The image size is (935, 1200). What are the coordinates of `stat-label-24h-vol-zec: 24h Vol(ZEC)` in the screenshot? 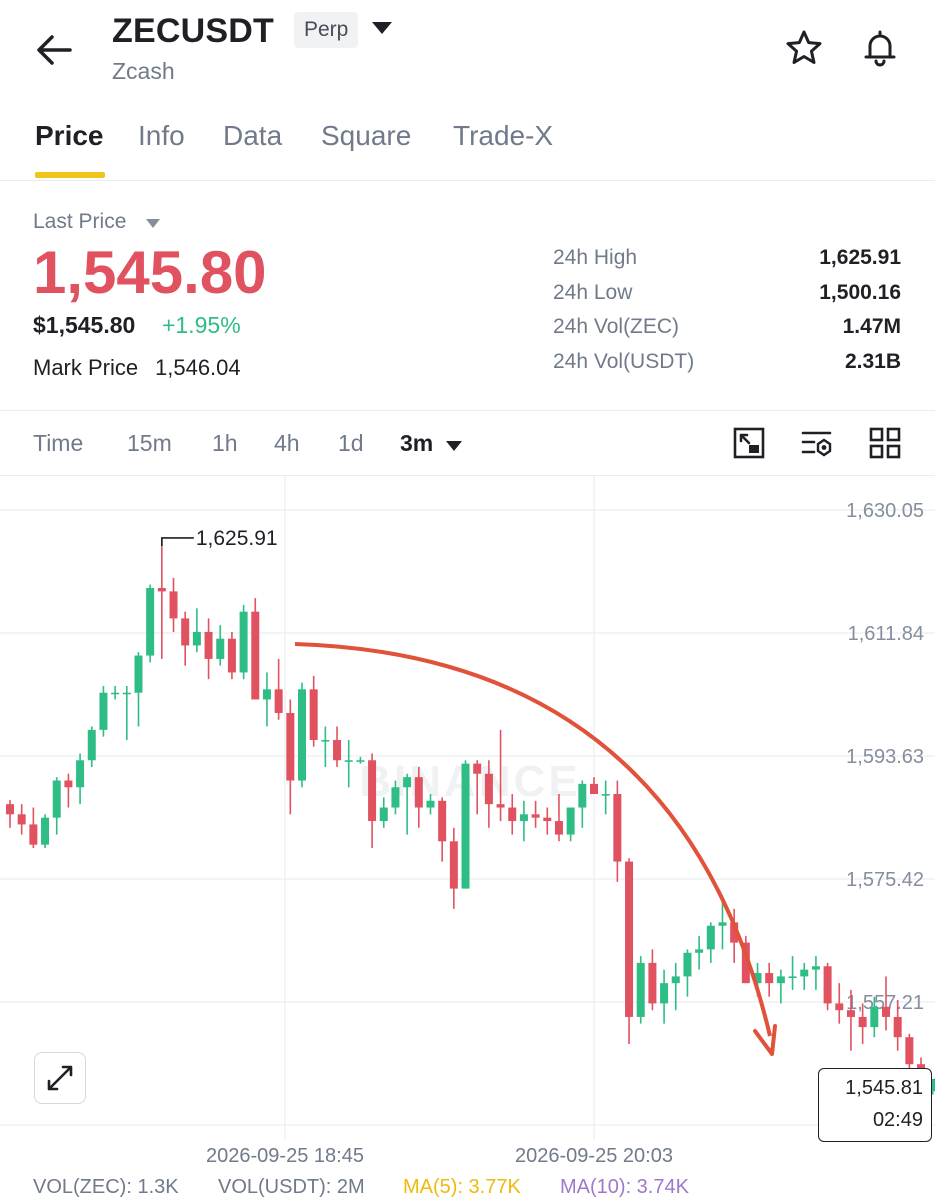 It's located at (616, 326).